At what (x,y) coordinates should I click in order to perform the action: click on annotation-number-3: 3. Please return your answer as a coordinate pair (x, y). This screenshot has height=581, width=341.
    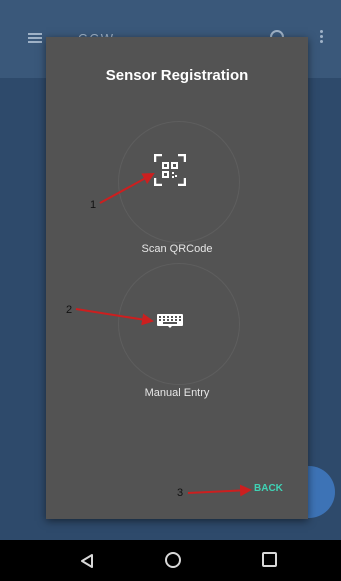
    Looking at the image, I should click on (180, 493).